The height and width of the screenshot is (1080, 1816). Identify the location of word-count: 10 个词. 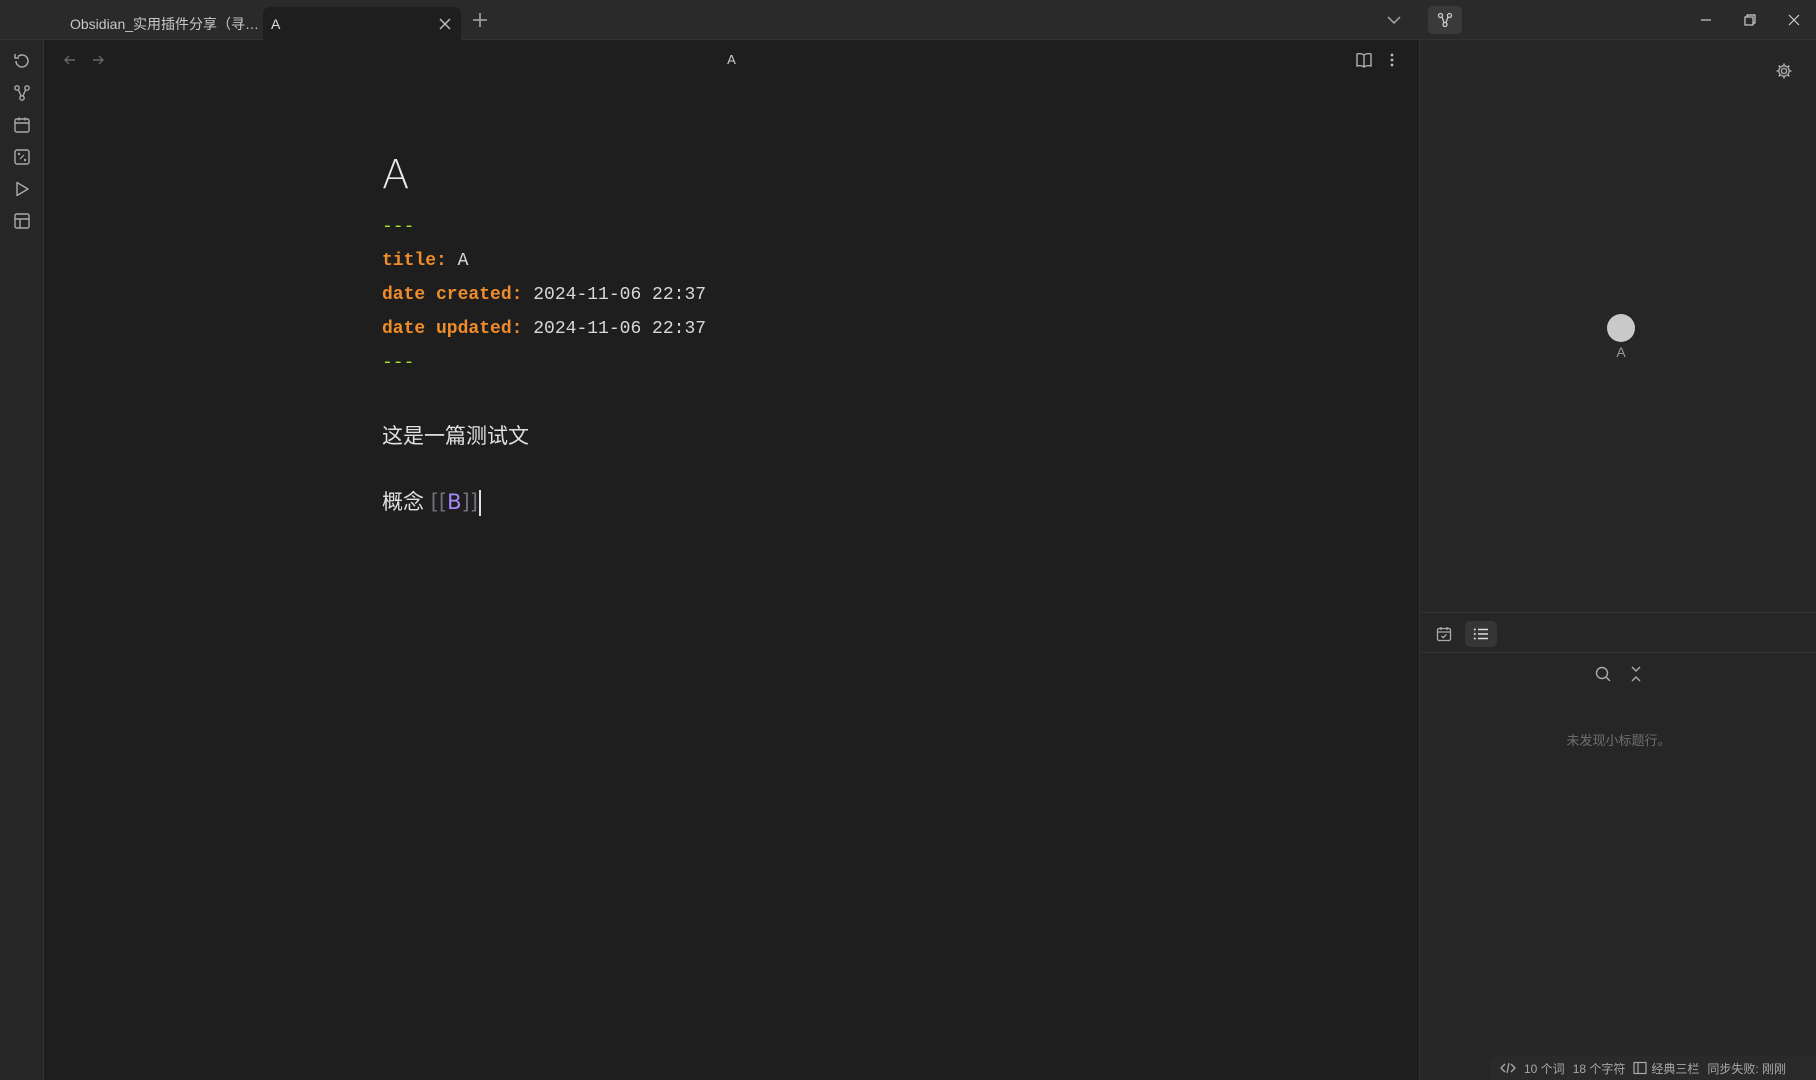
(1544, 1068).